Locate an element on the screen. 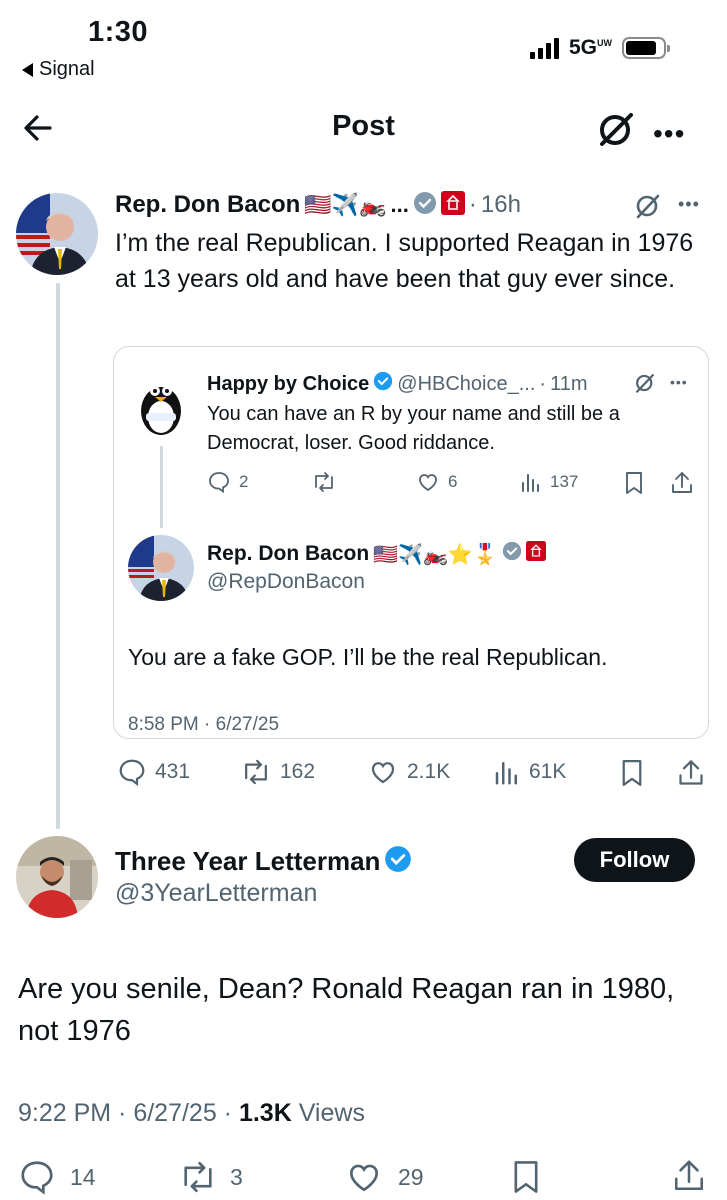 This screenshot has height=1200, width=727. back-to-app: Signal is located at coordinates (58, 69).